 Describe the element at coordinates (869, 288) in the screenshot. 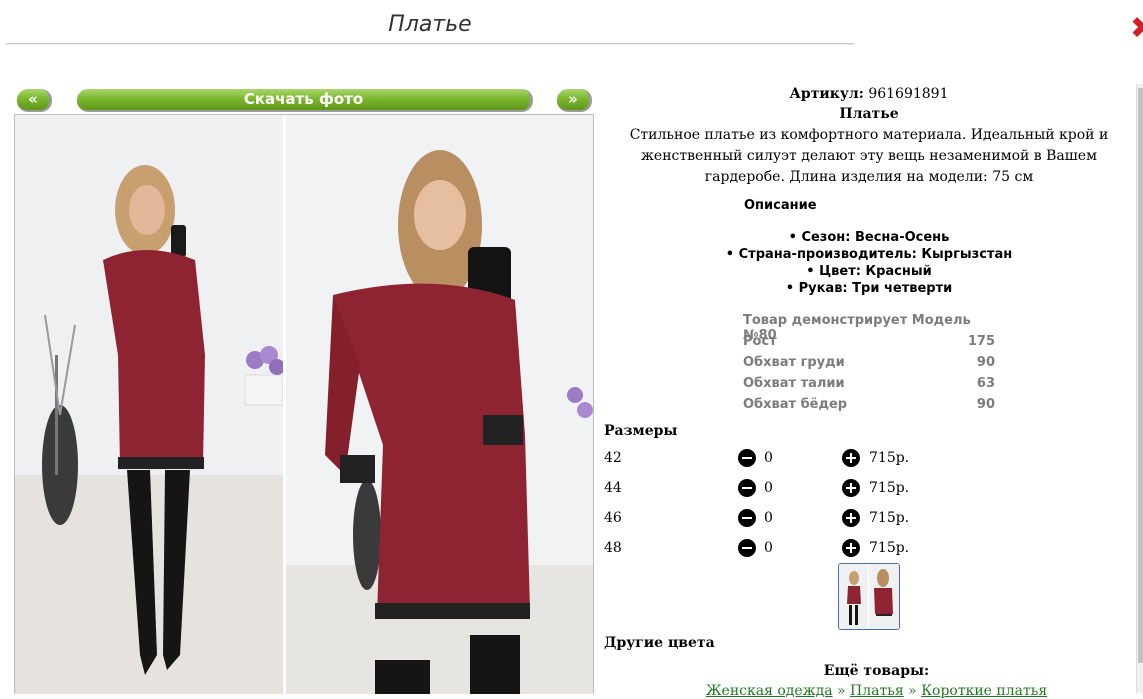

I see `spec-sleeve: Рукав: Три четверти` at that location.